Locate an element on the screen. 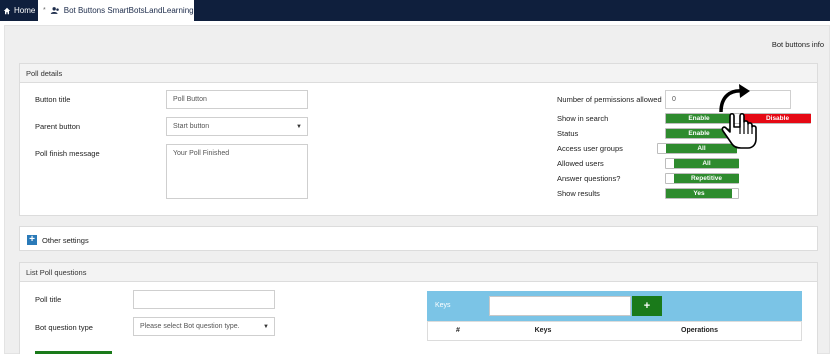  column-header-keys: Keys is located at coordinates (543, 330).